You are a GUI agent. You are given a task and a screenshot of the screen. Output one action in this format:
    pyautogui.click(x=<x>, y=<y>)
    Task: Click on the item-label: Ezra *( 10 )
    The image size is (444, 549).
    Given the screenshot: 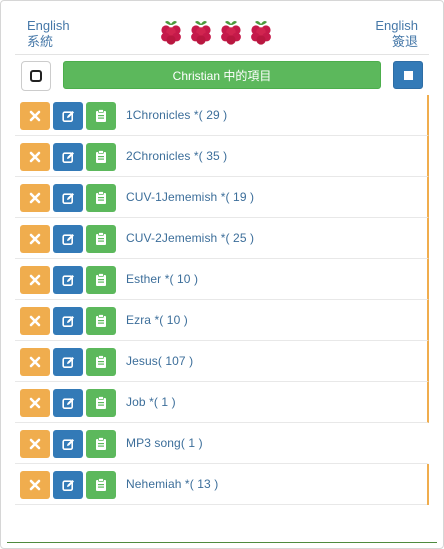 What is the action you would take?
    pyautogui.click(x=157, y=320)
    